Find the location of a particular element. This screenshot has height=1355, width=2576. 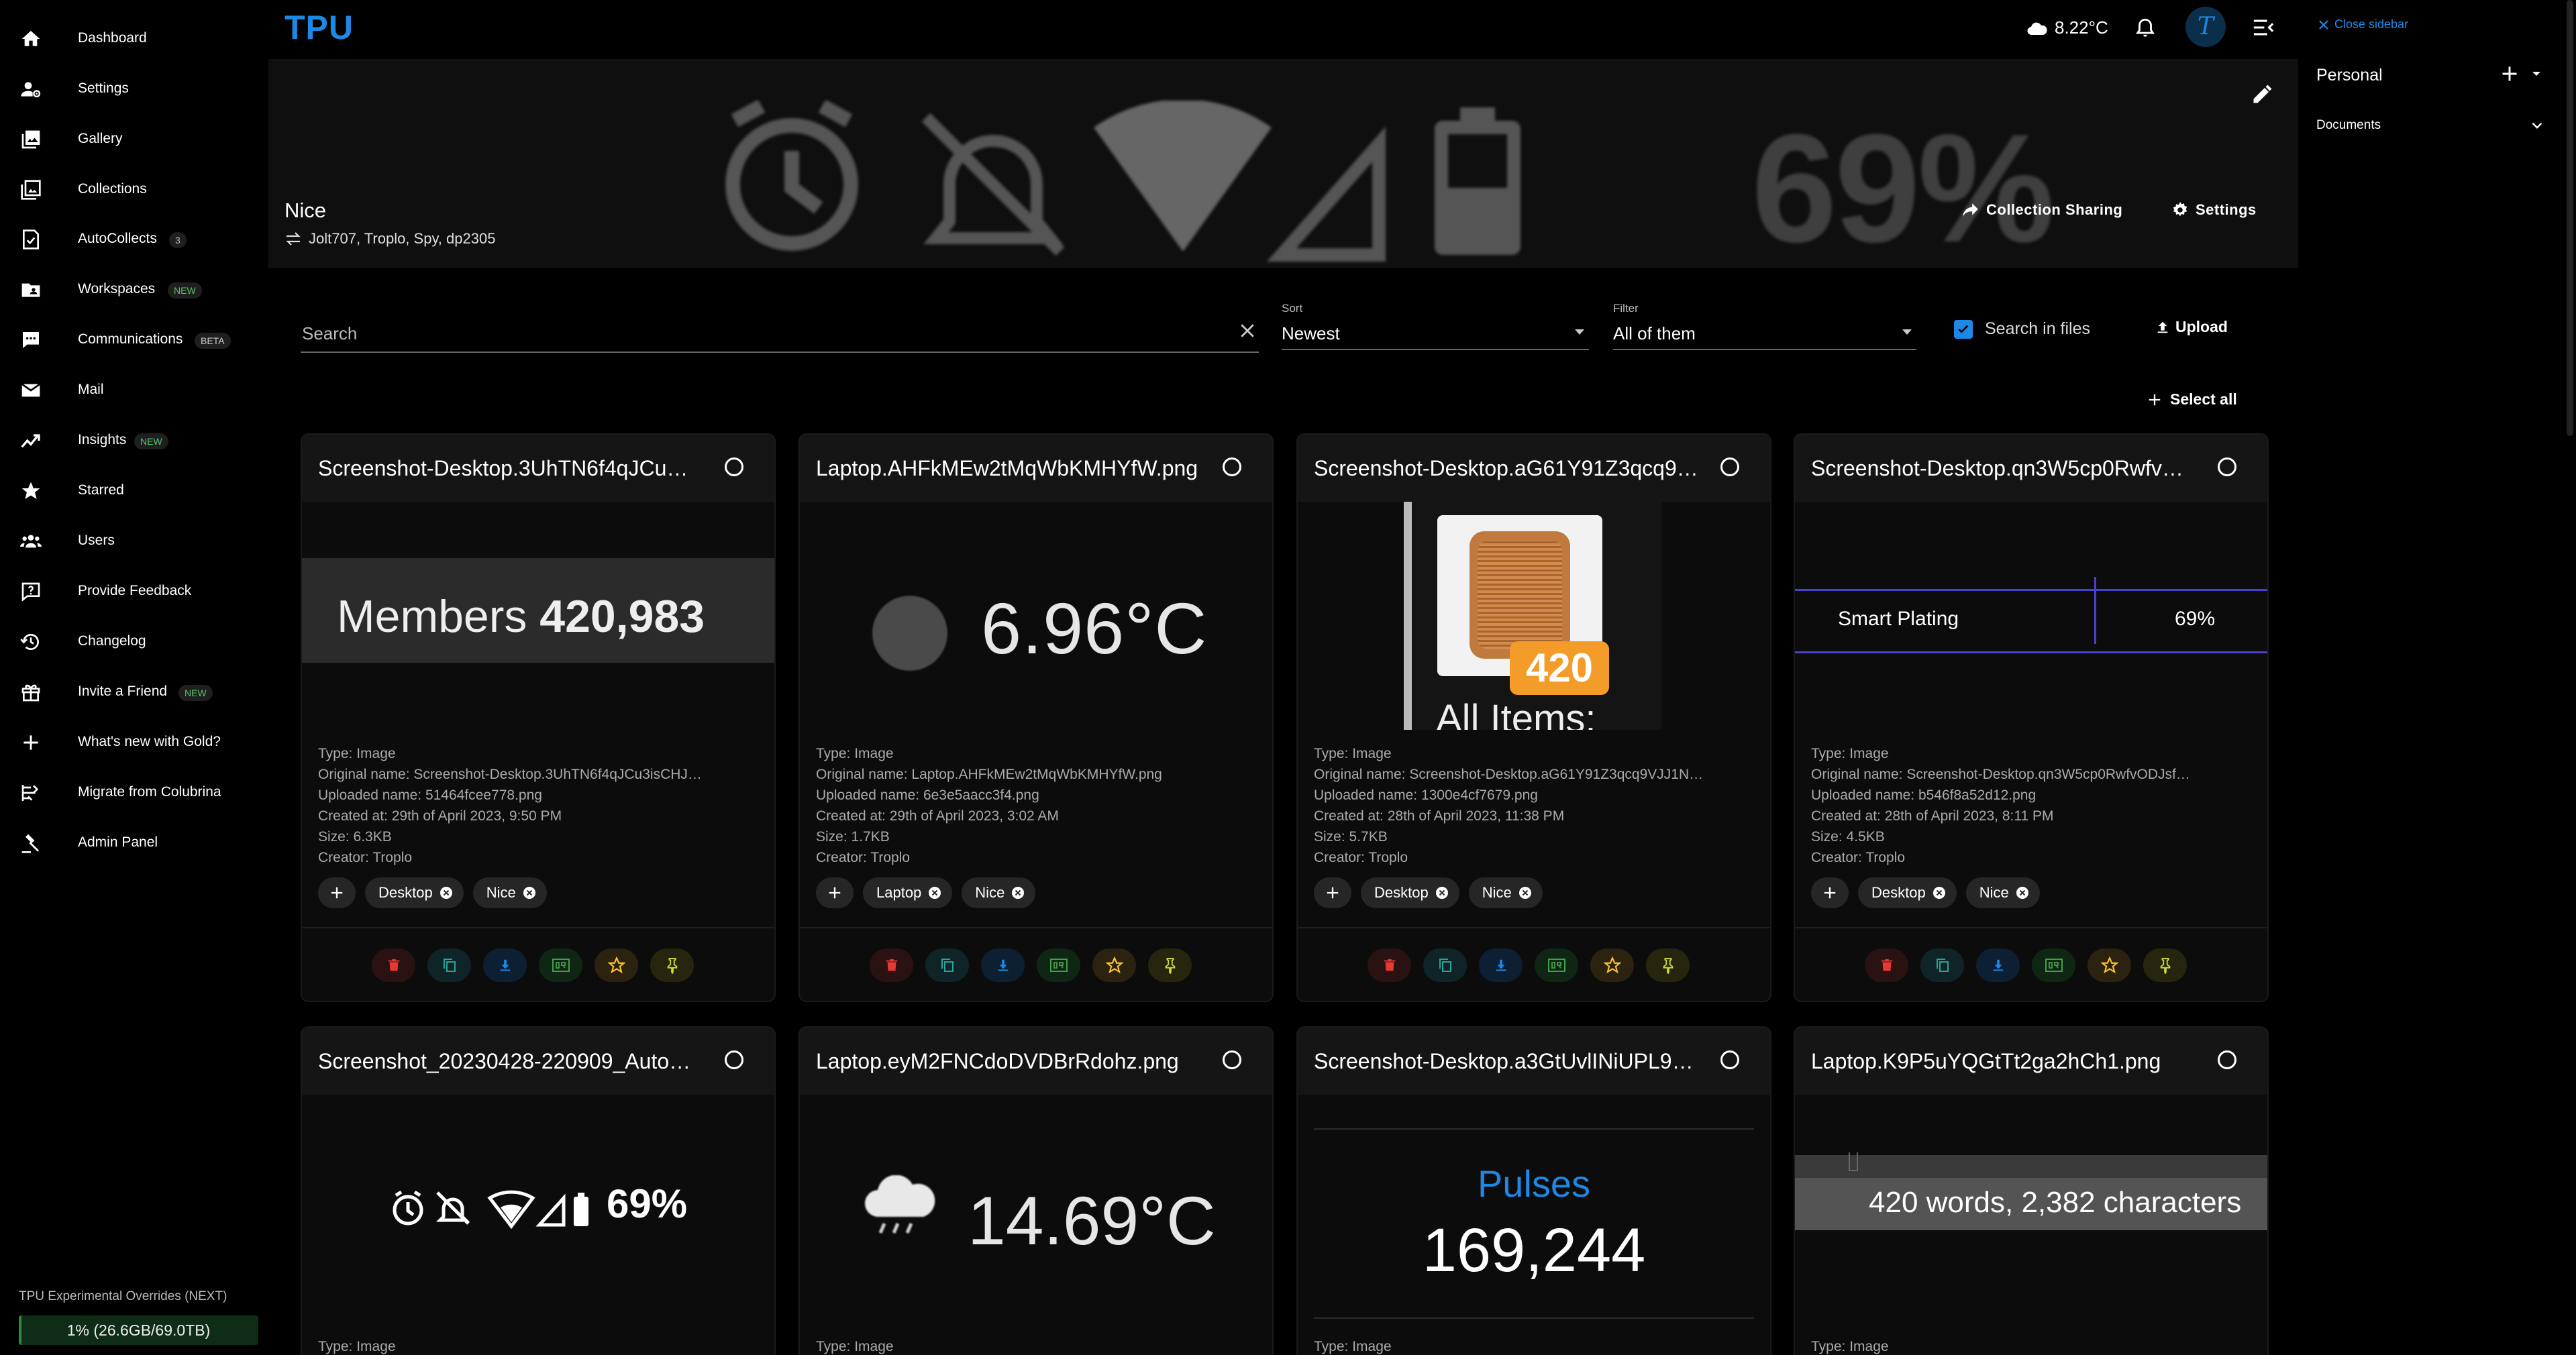

file-title: Laptop.eyM2FNCdoDVDBrRdohz.png is located at coordinates (1017, 1062).